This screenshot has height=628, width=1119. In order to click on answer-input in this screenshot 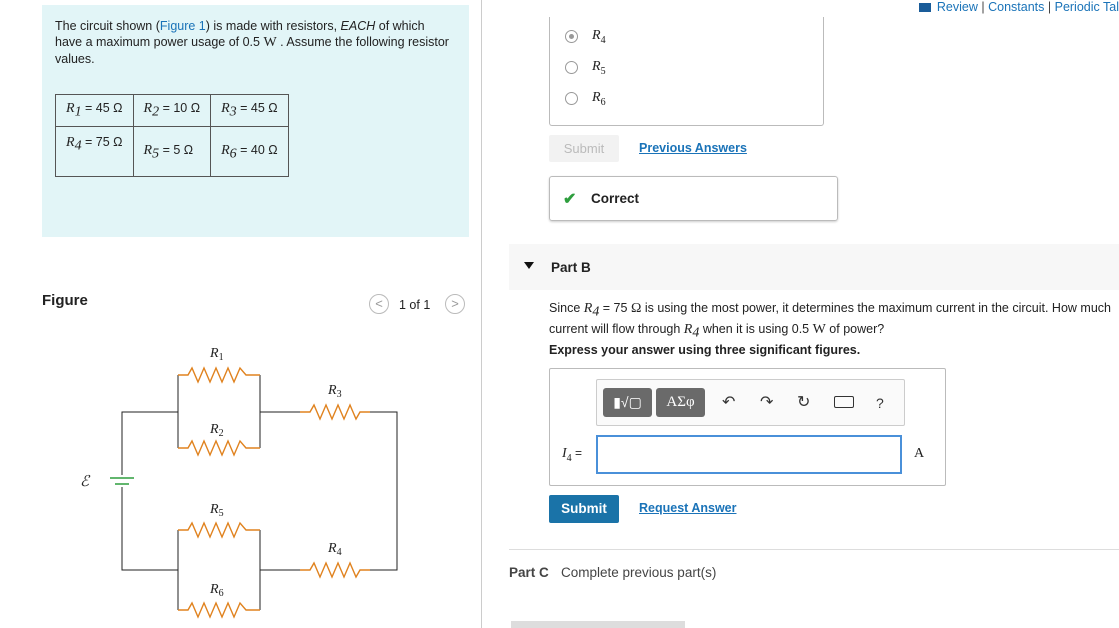, I will do `click(749, 454)`.